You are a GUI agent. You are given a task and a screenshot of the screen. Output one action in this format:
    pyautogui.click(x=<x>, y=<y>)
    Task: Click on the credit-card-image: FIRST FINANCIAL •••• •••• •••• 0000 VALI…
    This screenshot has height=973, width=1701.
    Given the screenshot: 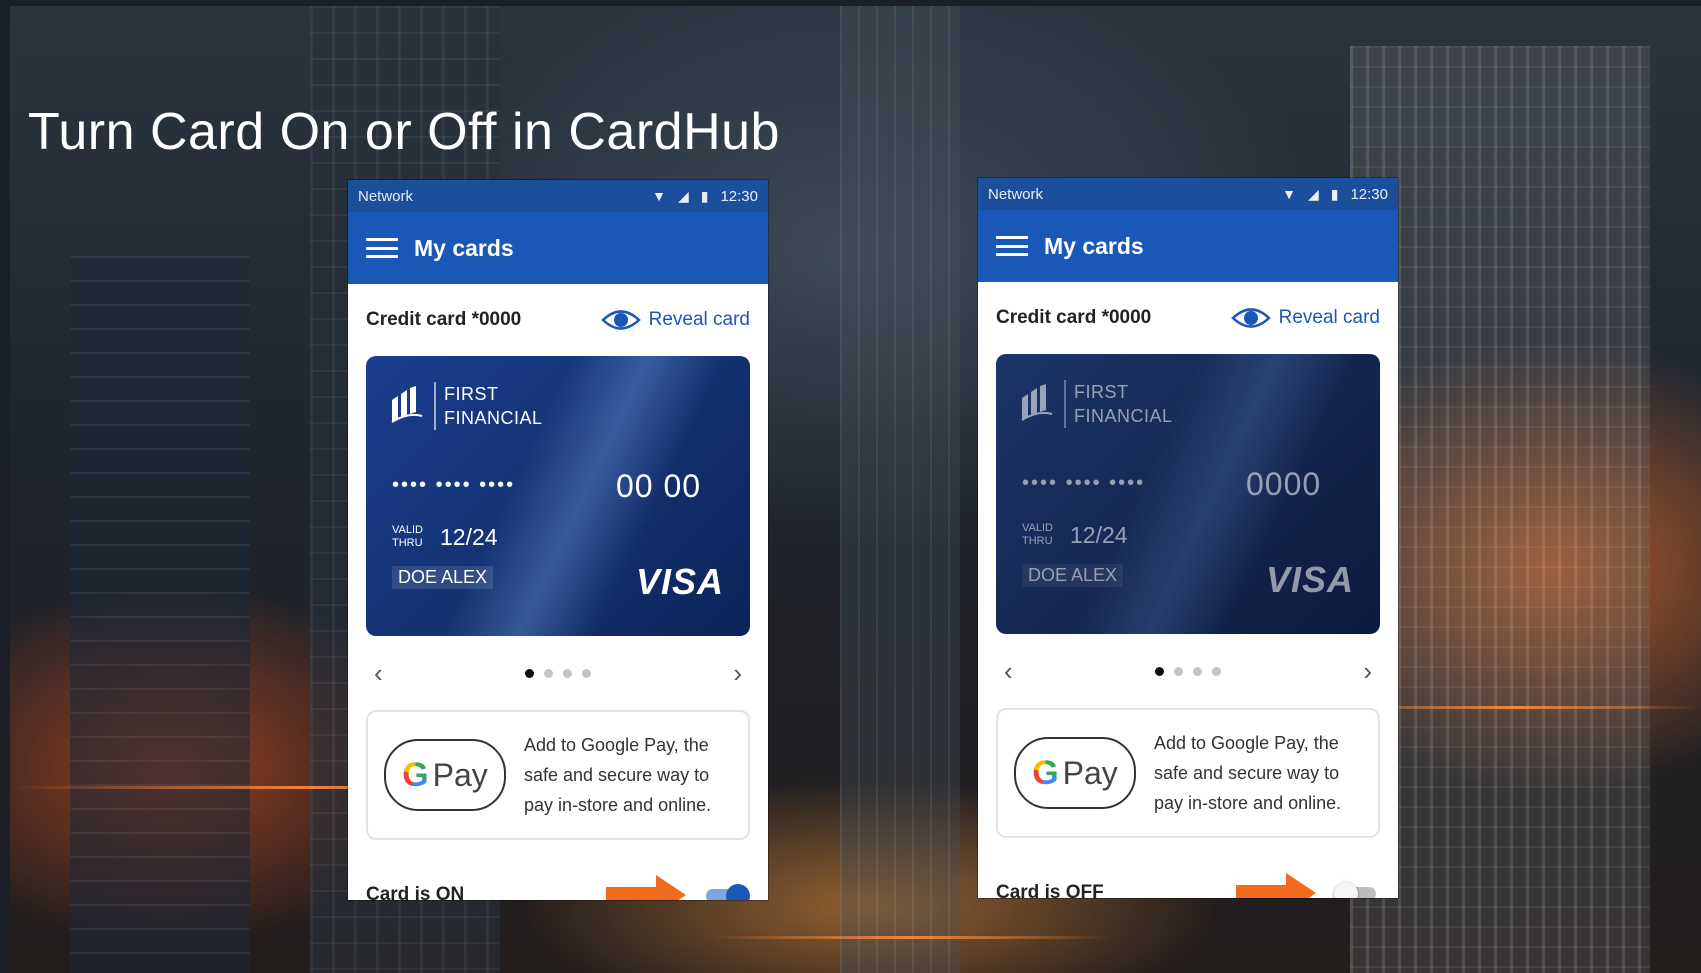 What is the action you would take?
    pyautogui.click(x=1188, y=494)
    